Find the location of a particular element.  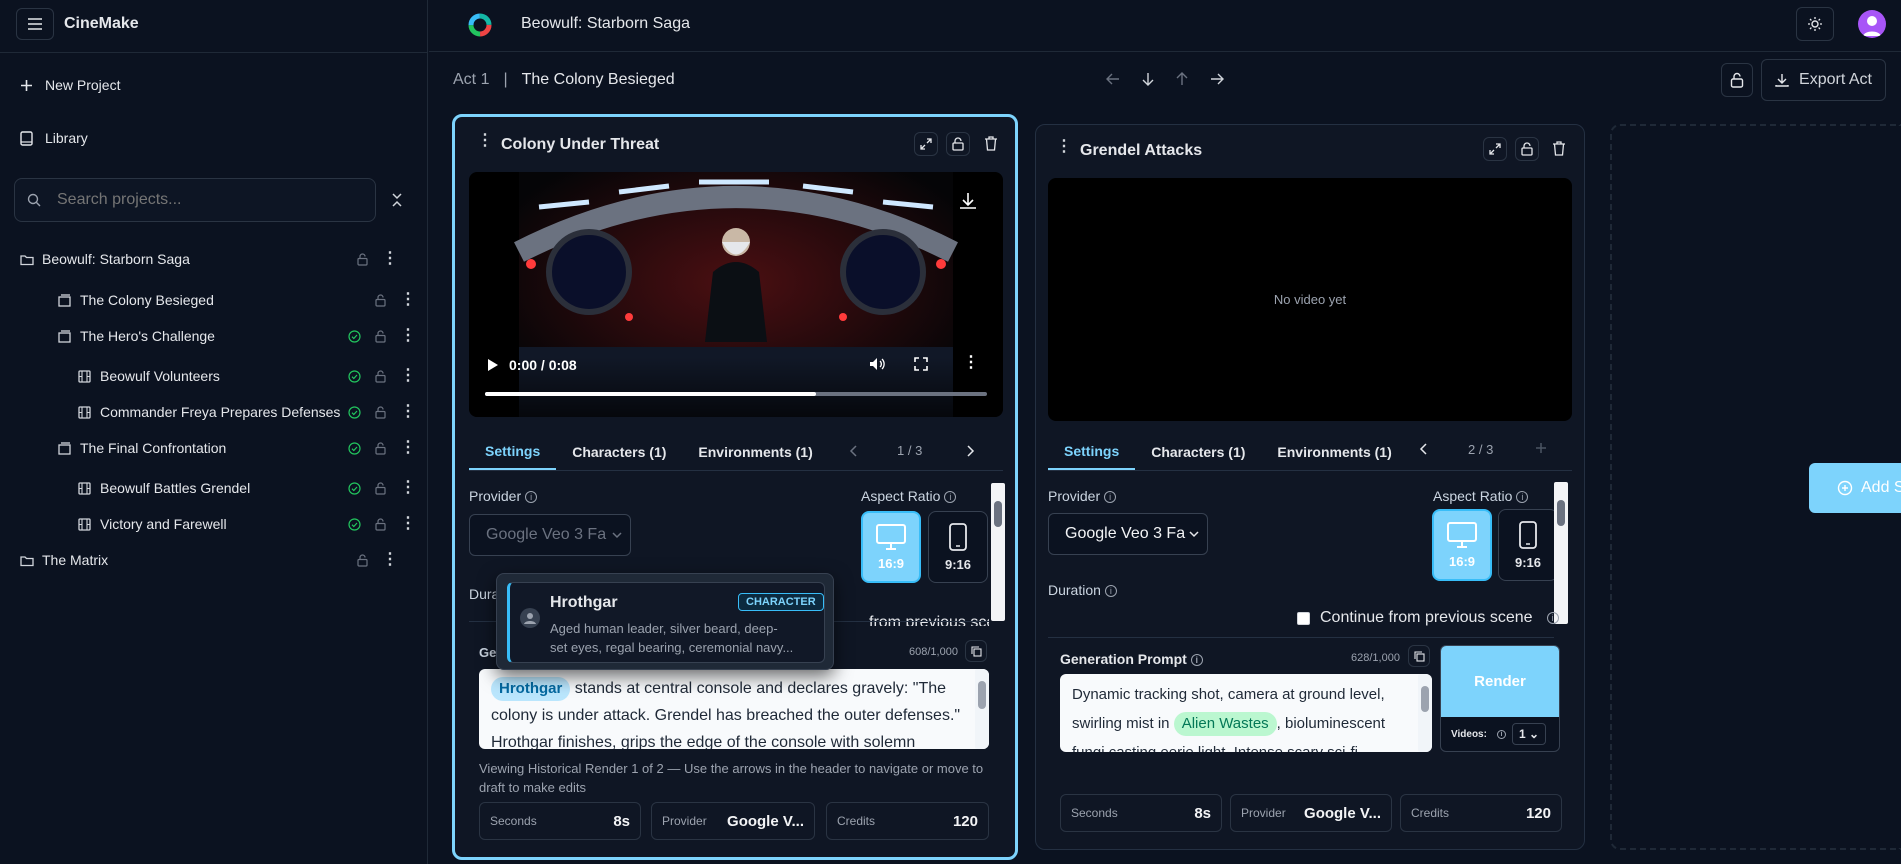

continue-checkbox is located at coordinates (1303, 618).